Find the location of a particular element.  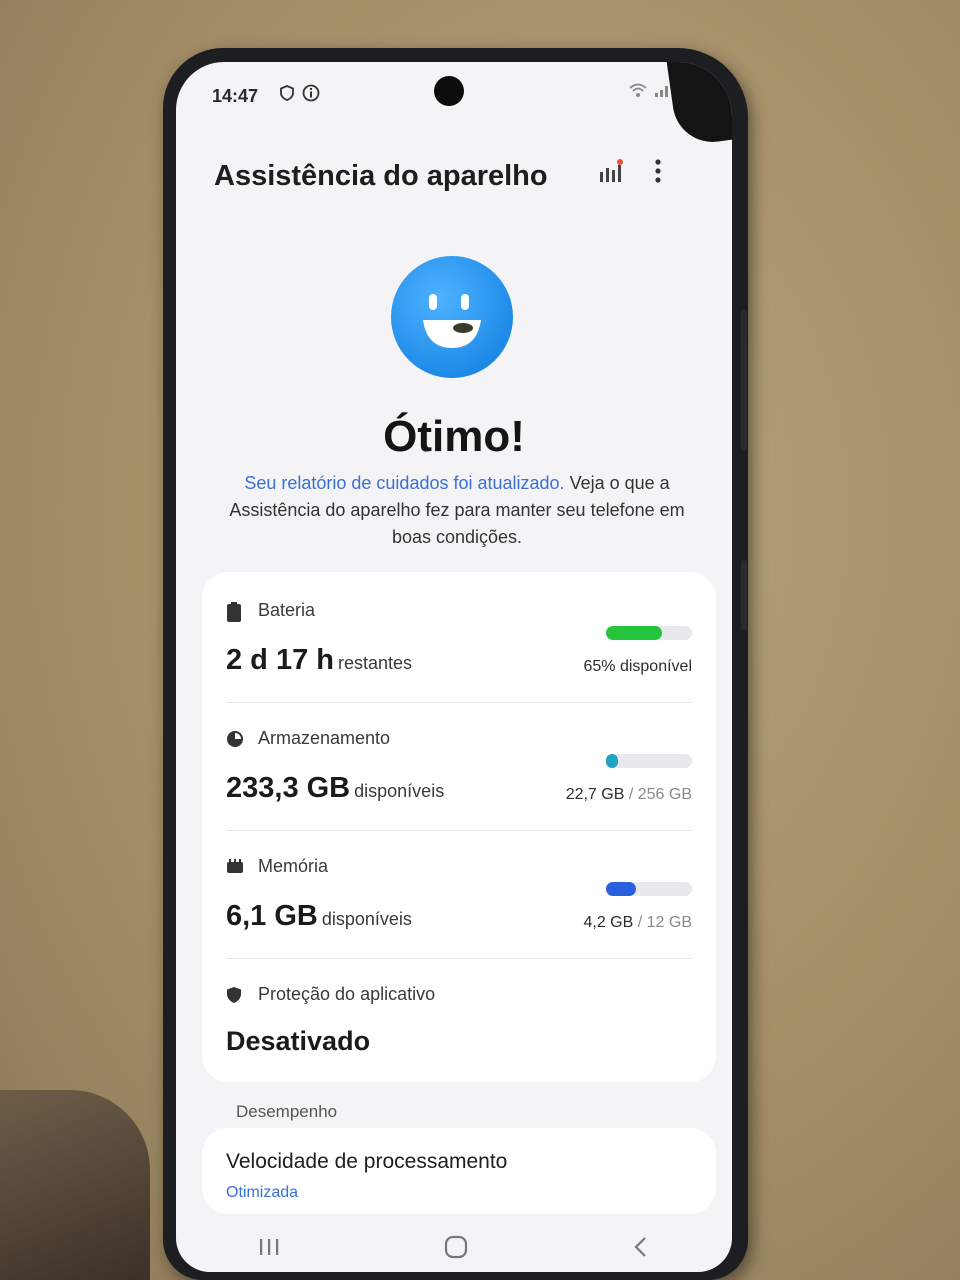

more-options-icon is located at coordinates (658, 171).